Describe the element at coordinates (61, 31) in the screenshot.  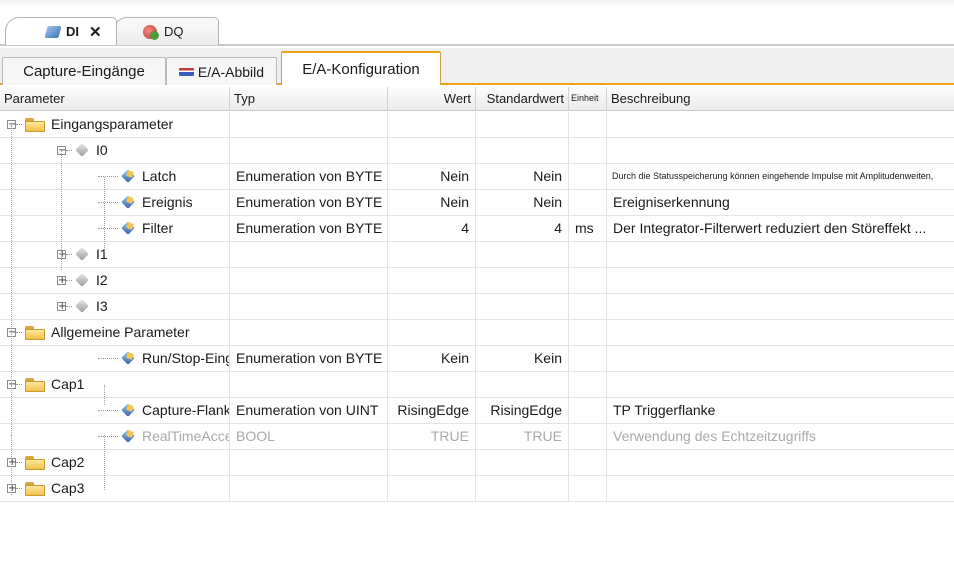
I see `tab-di: DI ✕` at that location.